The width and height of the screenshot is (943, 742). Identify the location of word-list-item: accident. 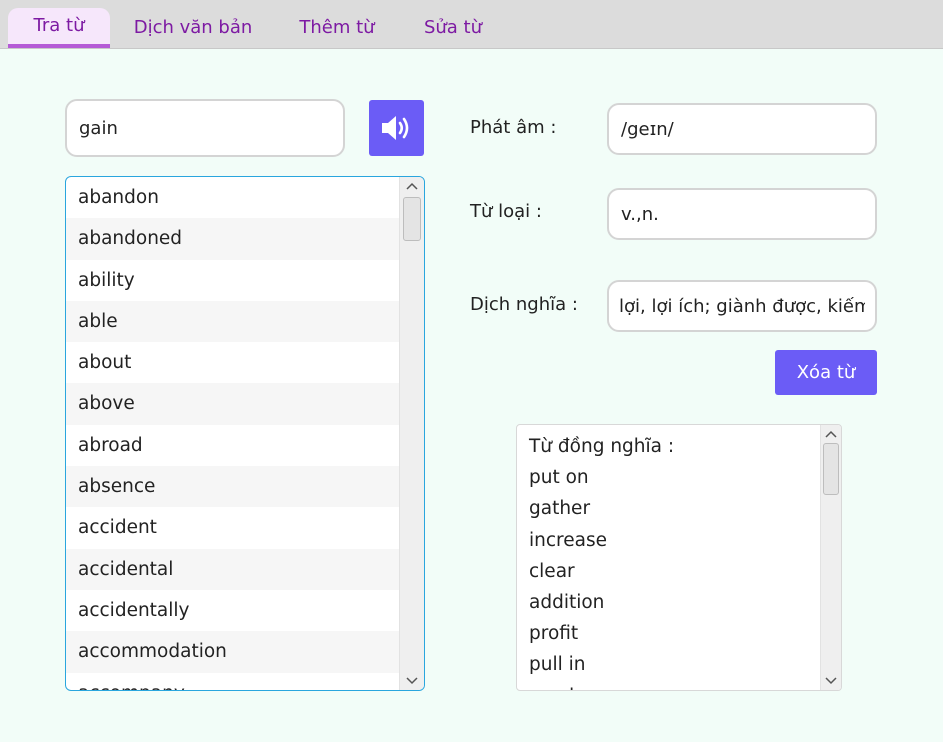
(233, 527).